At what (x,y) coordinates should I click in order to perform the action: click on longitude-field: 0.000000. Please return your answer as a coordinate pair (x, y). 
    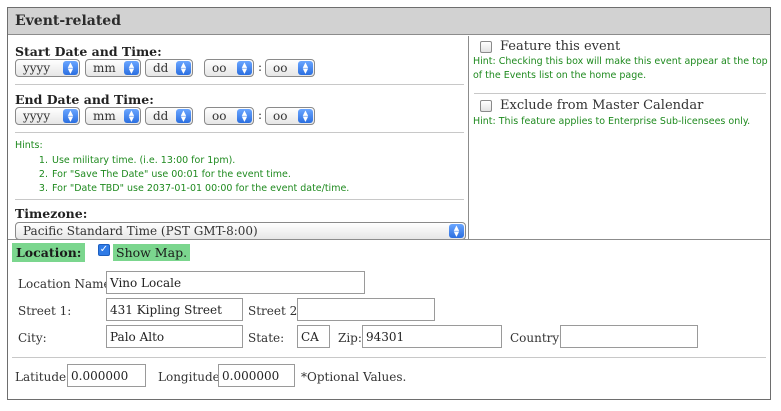
    Looking at the image, I should click on (256, 375).